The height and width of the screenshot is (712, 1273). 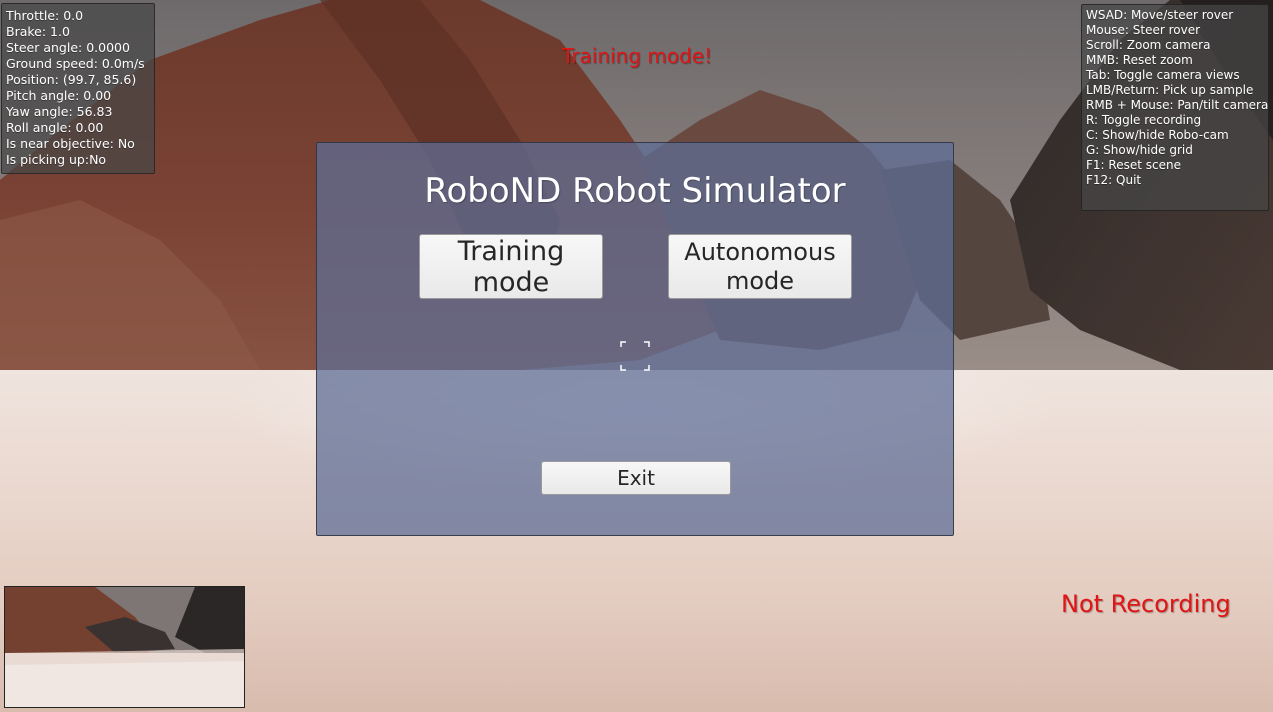 What do you see at coordinates (1139, 60) in the screenshot?
I see `help-line: MMB: Reset zoom` at bounding box center [1139, 60].